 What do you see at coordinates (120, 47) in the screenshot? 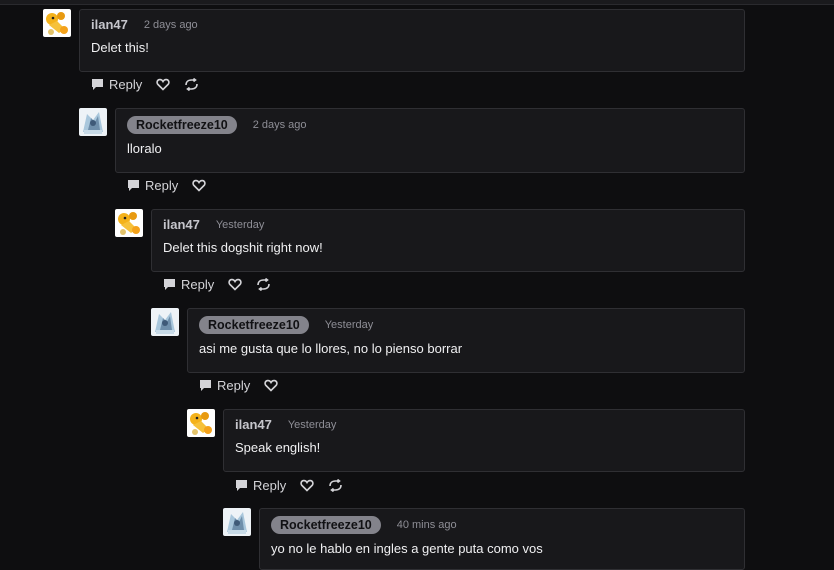
I see `comment-text: Delet this!` at bounding box center [120, 47].